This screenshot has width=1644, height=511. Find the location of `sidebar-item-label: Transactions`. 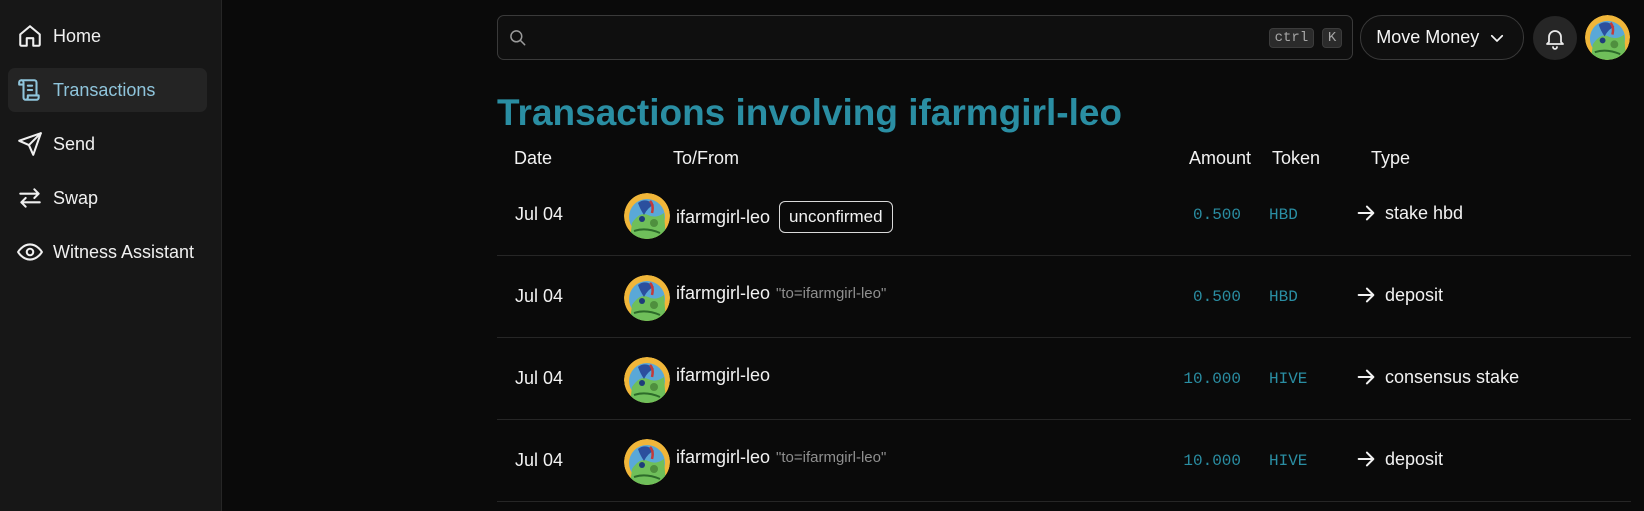

sidebar-item-label: Transactions is located at coordinates (104, 89).